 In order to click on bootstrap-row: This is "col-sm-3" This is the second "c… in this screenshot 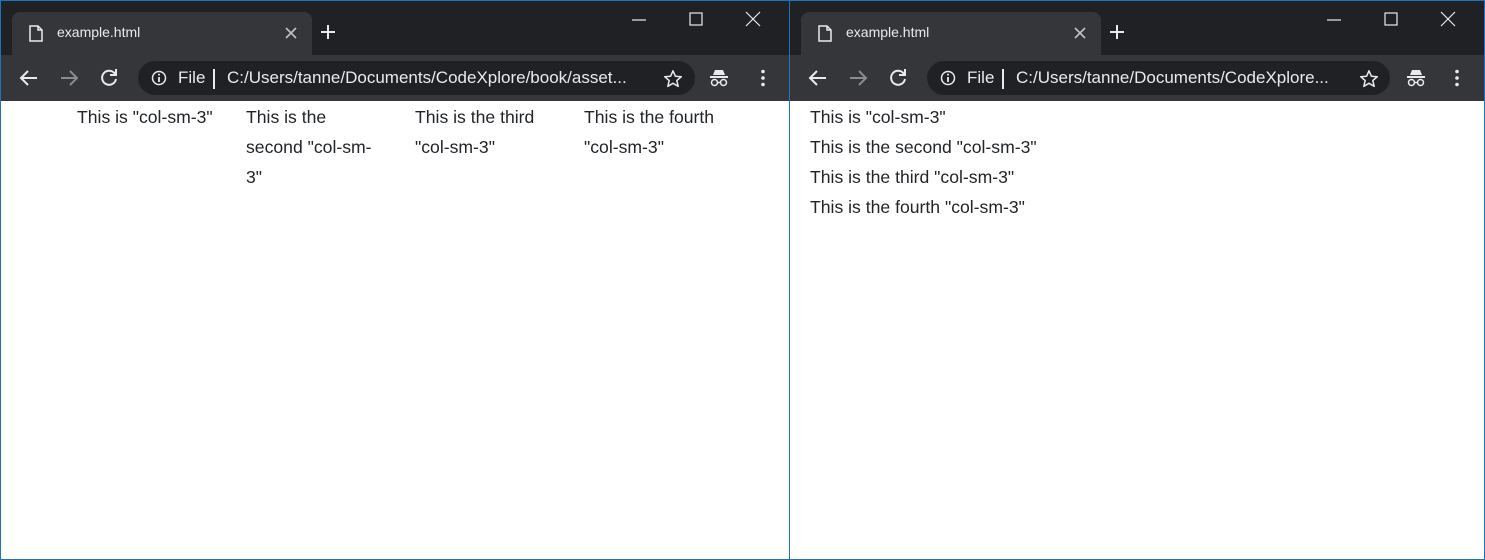, I will do `click(923, 162)`.